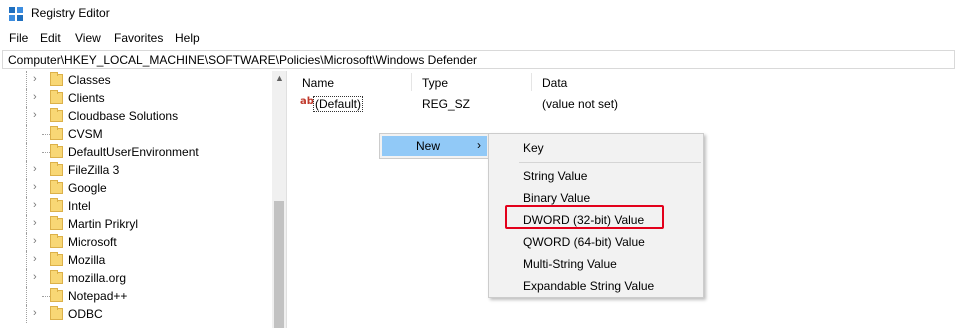 The height and width of the screenshot is (328, 958). I want to click on tree-item: › Martin Prikryl, so click(136, 224).